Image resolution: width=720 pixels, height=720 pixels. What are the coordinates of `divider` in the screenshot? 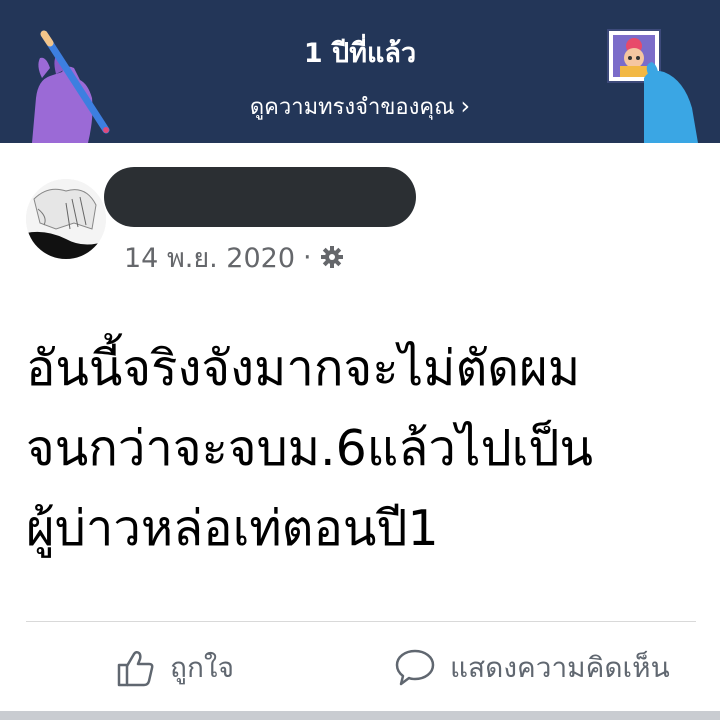 It's located at (361, 621).